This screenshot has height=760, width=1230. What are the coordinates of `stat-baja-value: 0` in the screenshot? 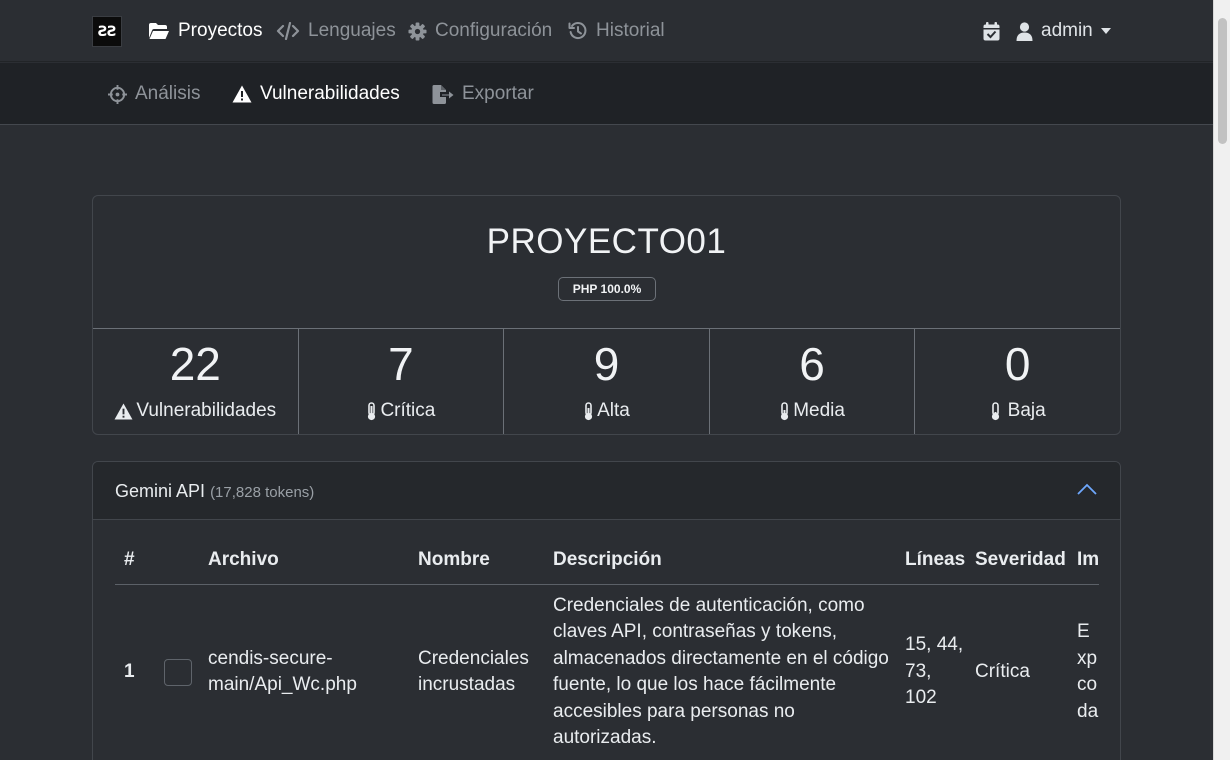 It's located at (1017, 364).